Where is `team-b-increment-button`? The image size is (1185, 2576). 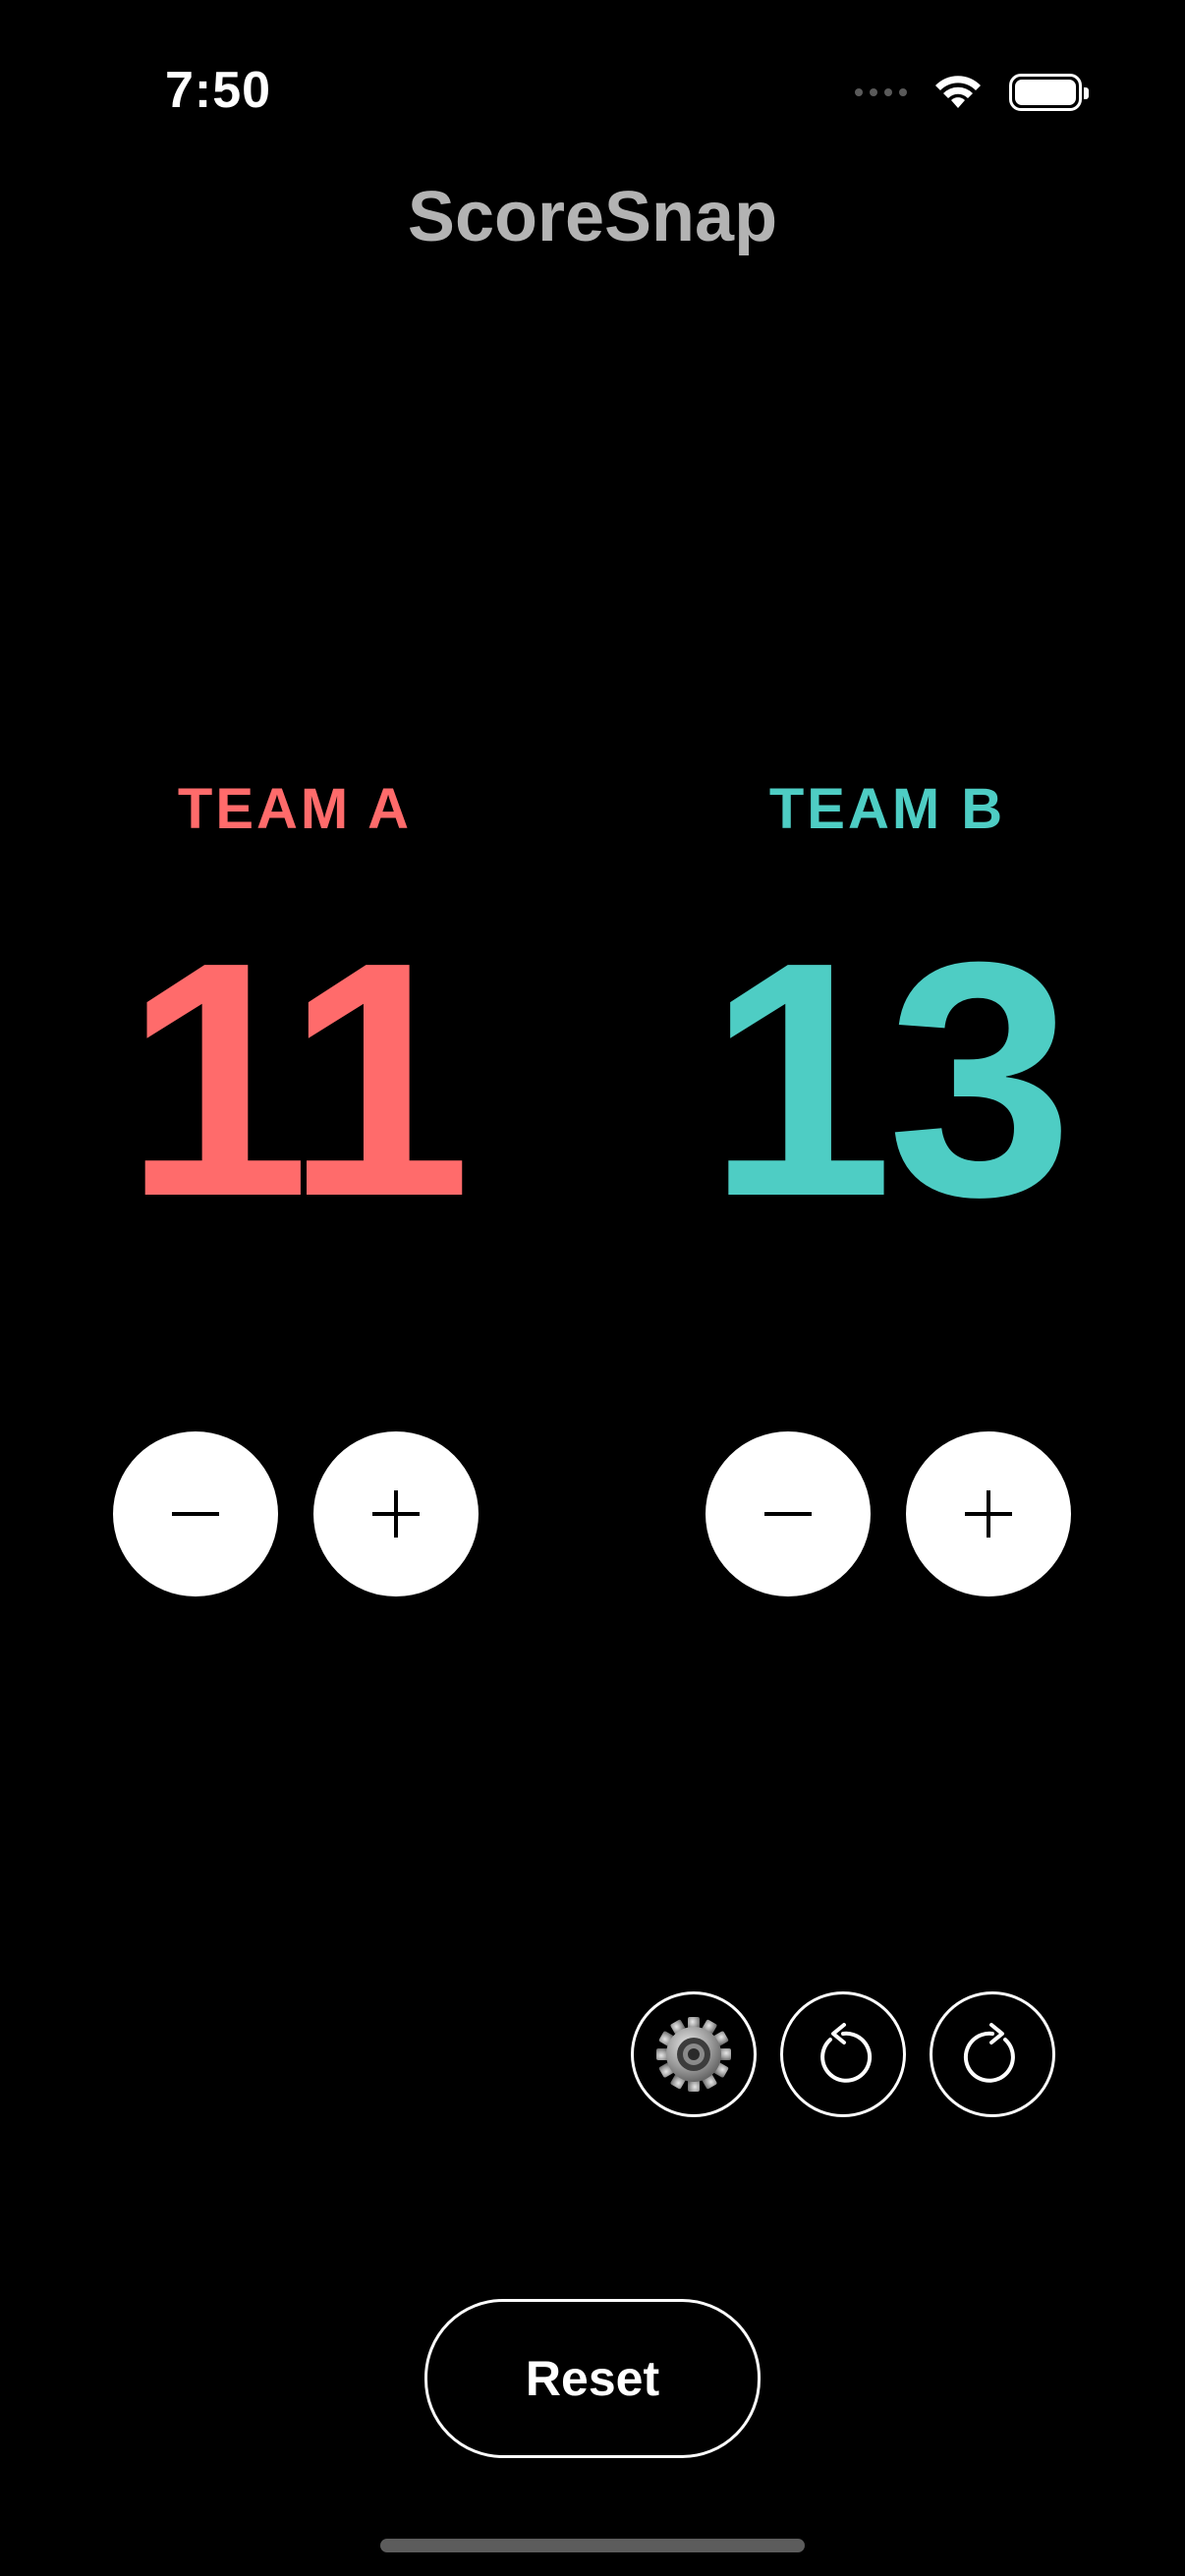
team-b-increment-button is located at coordinates (989, 1513).